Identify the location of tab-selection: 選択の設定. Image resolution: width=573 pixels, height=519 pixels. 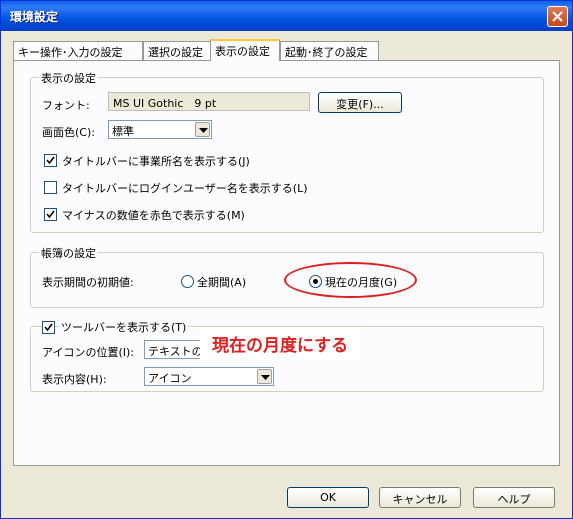
(177, 50).